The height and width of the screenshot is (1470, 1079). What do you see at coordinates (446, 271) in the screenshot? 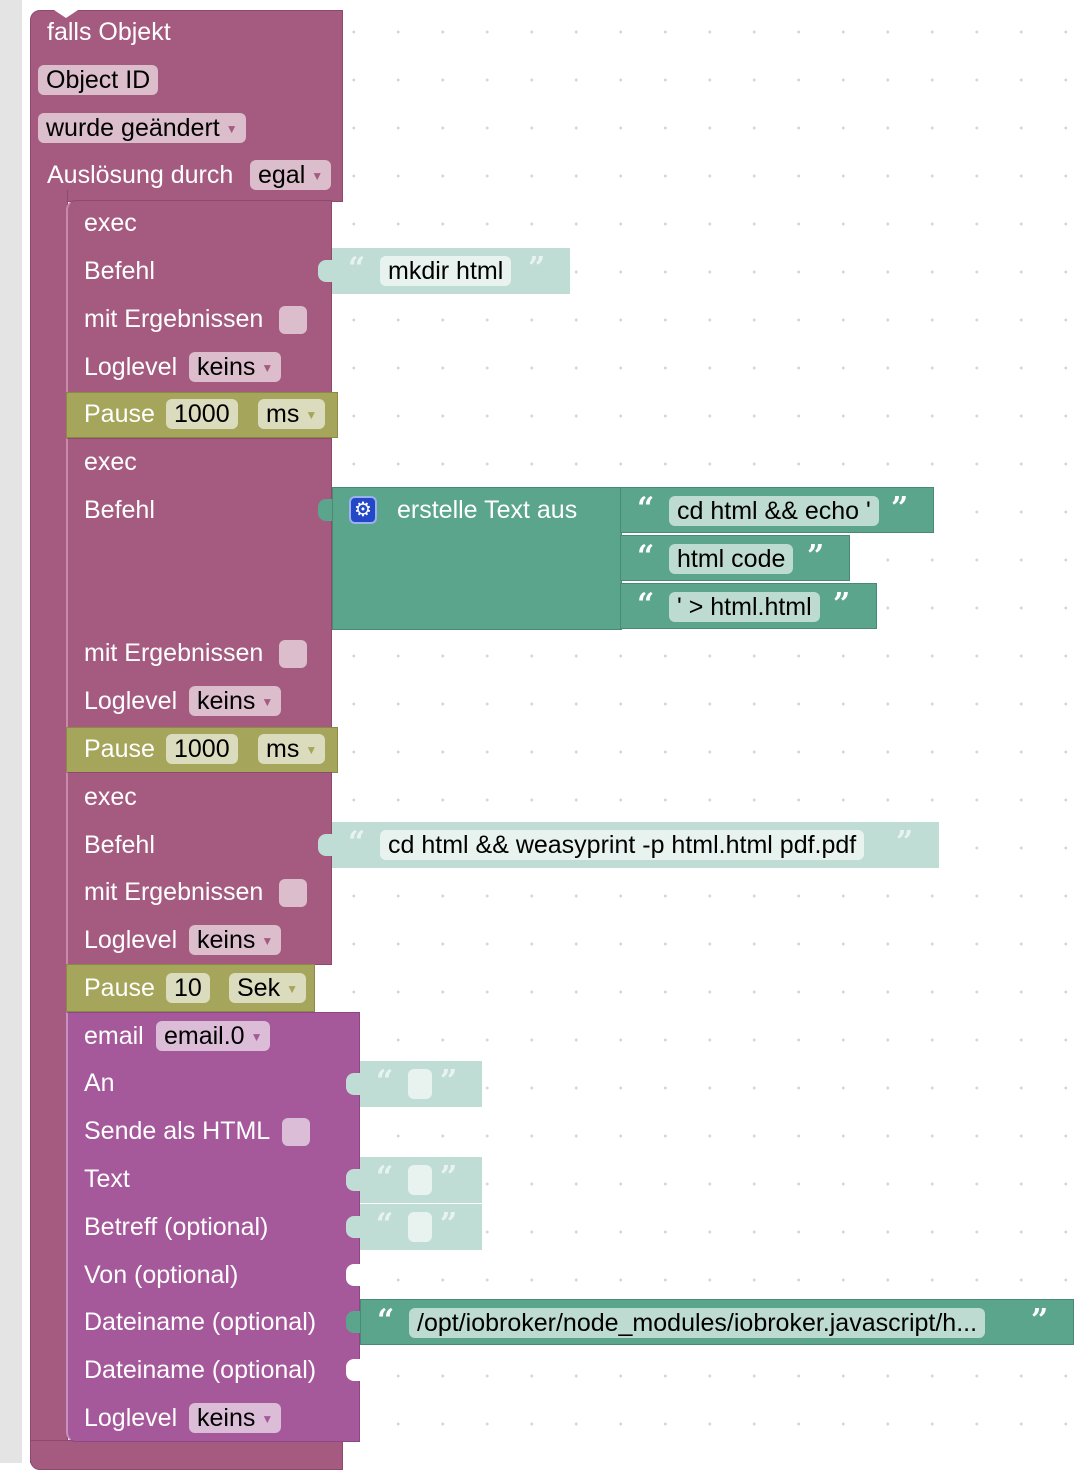
I see `command-text-field: mkdir html` at bounding box center [446, 271].